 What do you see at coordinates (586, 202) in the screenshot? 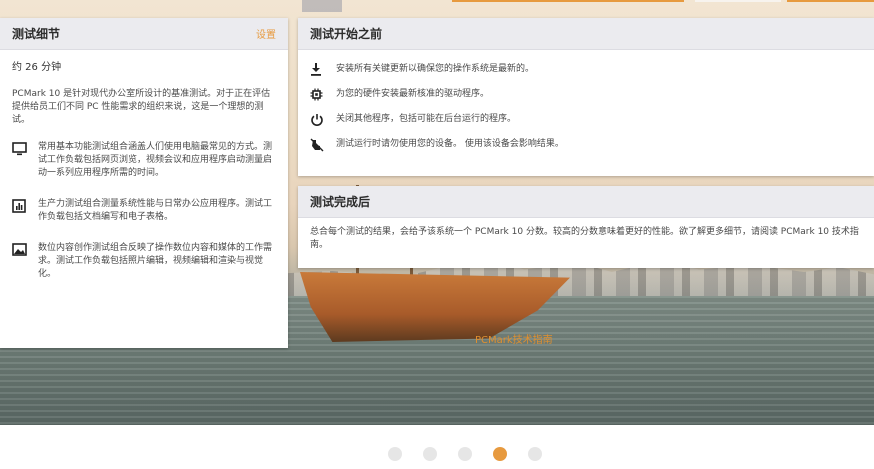
I see `after-test-header: 测试完成后` at bounding box center [586, 202].